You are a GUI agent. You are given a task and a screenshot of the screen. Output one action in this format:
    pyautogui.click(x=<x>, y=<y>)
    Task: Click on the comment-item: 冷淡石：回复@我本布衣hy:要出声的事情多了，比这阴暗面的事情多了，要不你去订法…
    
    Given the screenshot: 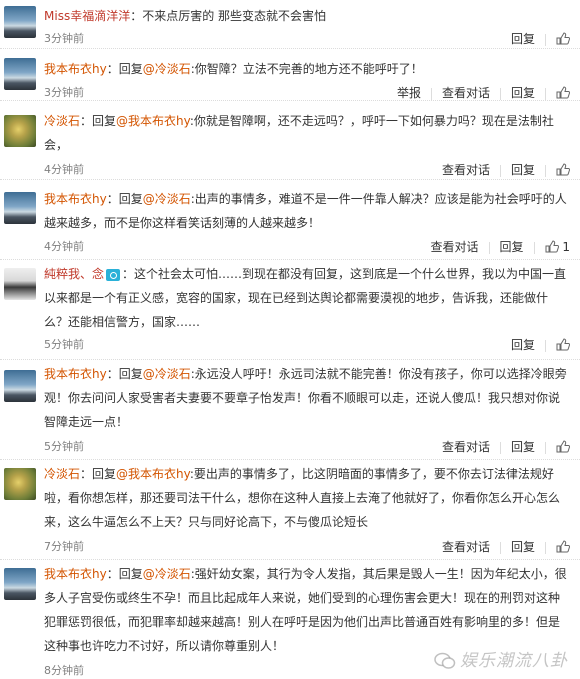 What is the action you would take?
    pyautogui.click(x=290, y=510)
    